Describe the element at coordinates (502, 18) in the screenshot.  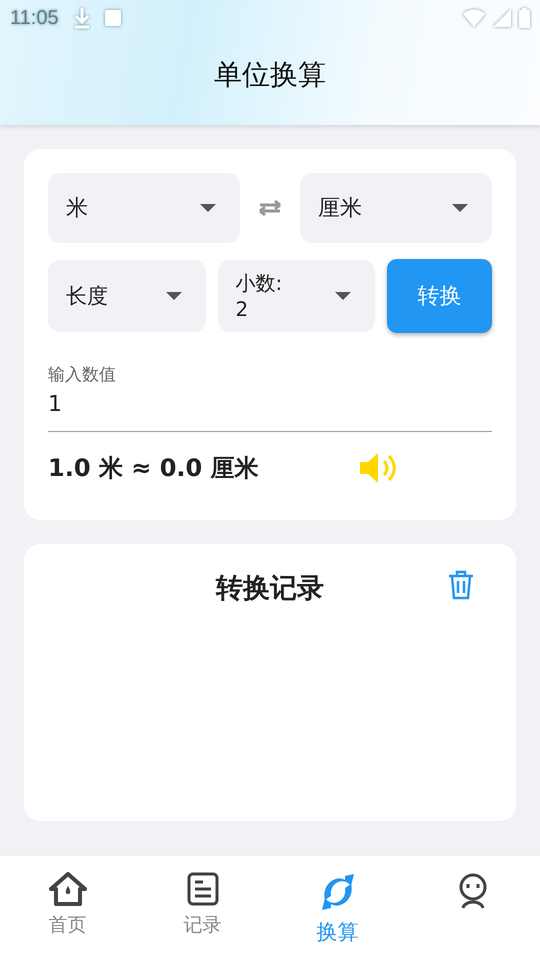
I see `signal-icon` at that location.